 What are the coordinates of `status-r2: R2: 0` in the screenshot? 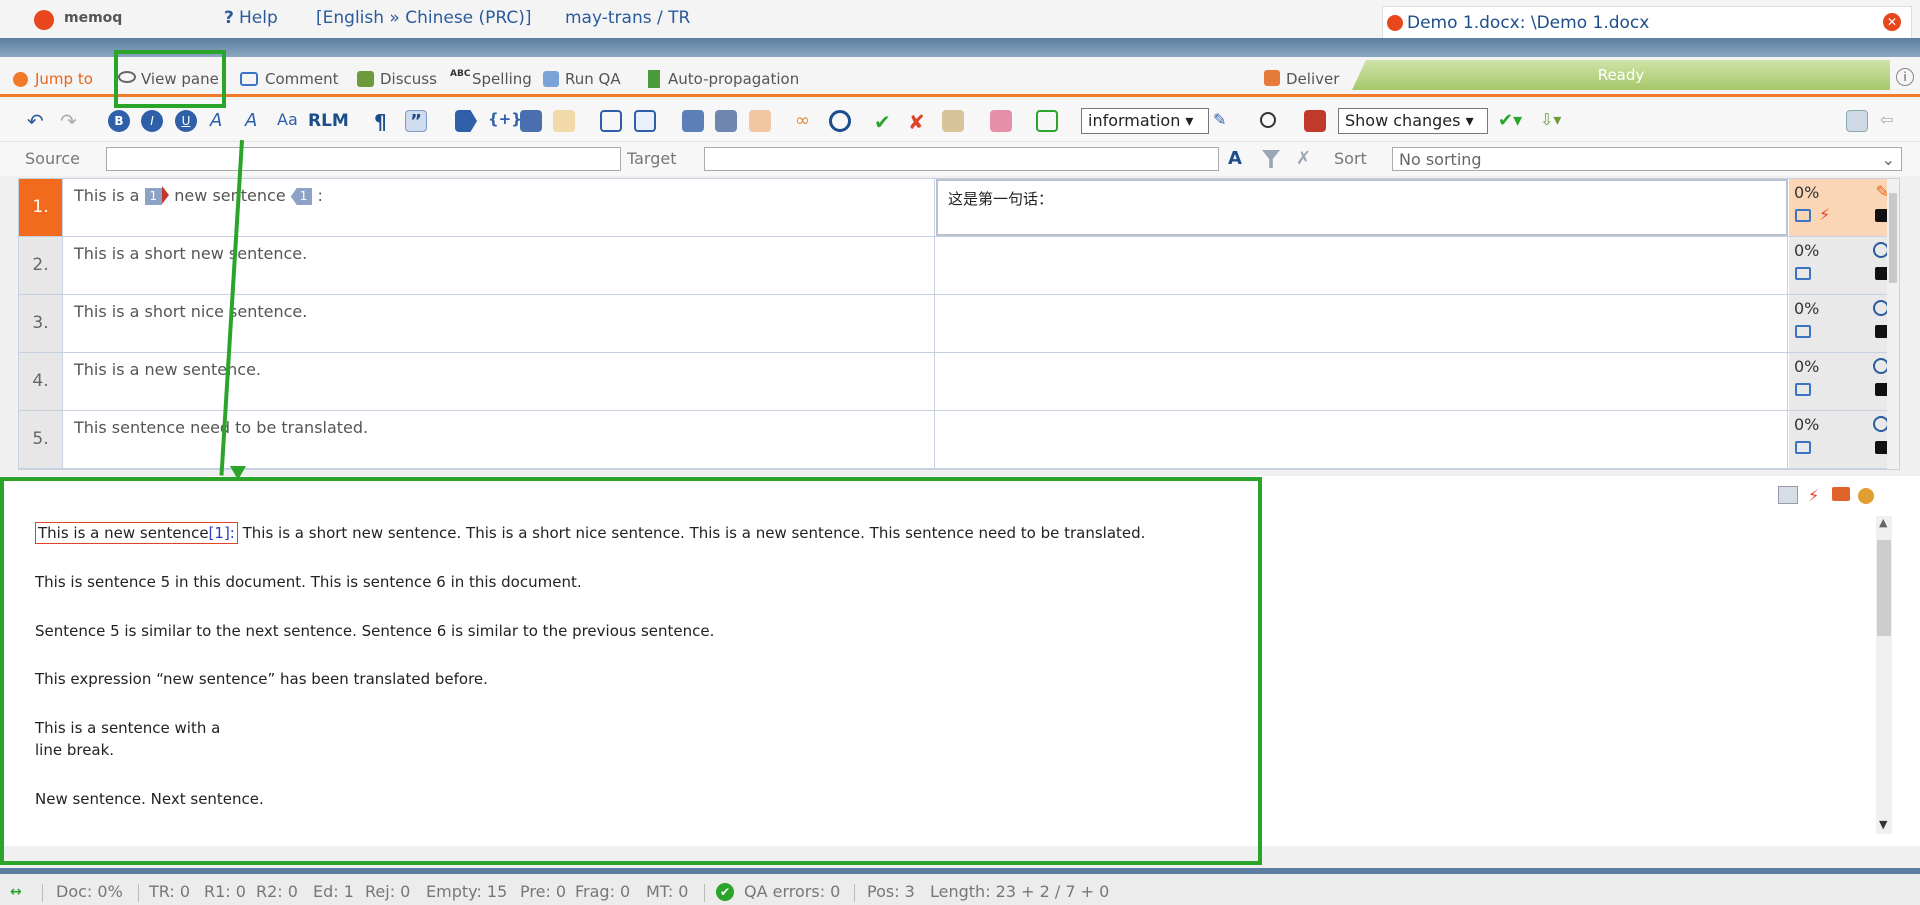 It's located at (277, 891).